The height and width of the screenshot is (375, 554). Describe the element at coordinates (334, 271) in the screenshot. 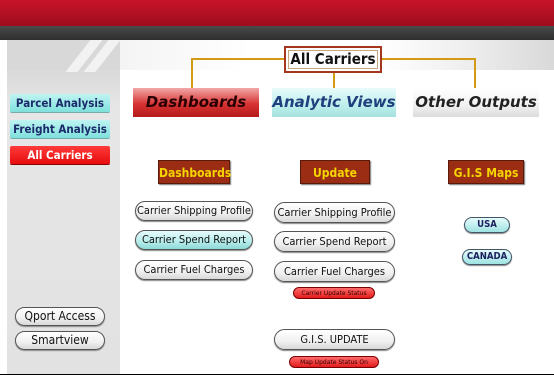

I see `update-carrier-fuel-charges-button: Carrier Fuel Charges` at that location.